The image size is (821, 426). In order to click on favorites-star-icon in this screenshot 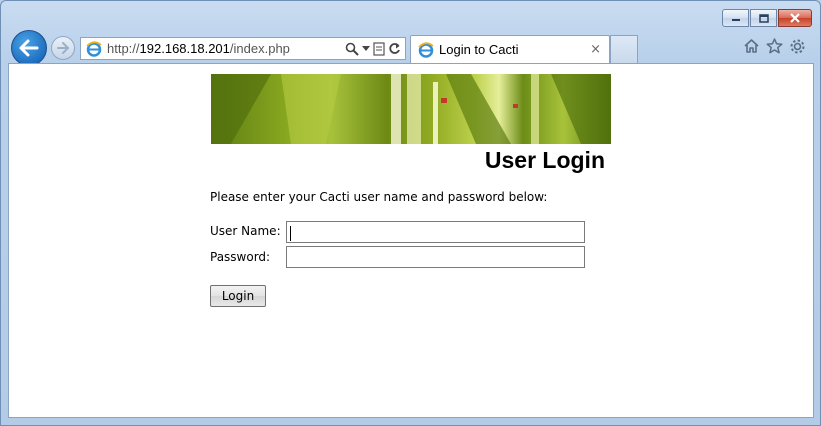, I will do `click(774, 46)`.